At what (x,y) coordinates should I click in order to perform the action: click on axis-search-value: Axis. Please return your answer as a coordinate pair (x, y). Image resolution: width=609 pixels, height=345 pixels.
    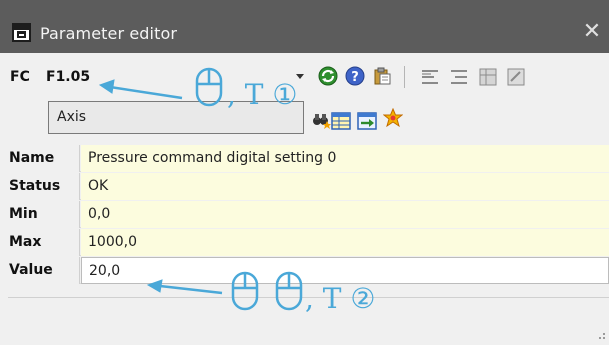
    Looking at the image, I should click on (72, 117).